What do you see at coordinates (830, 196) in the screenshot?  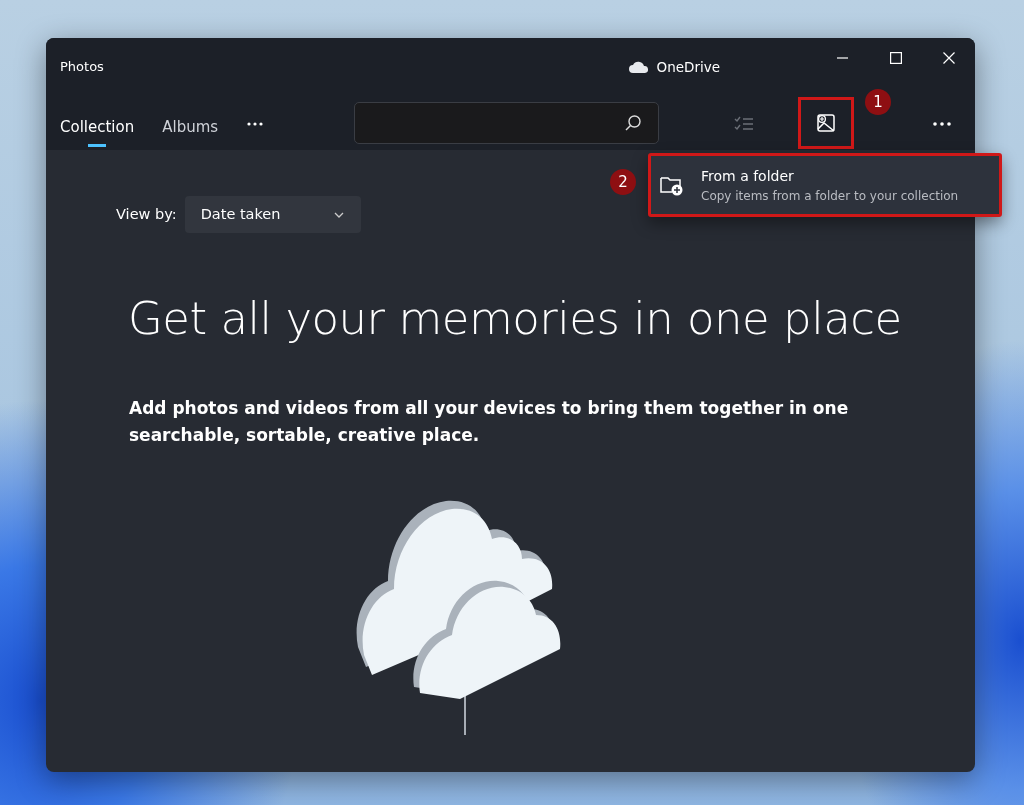 I see `menu-item-description: Copy items from a folder to your collection` at bounding box center [830, 196].